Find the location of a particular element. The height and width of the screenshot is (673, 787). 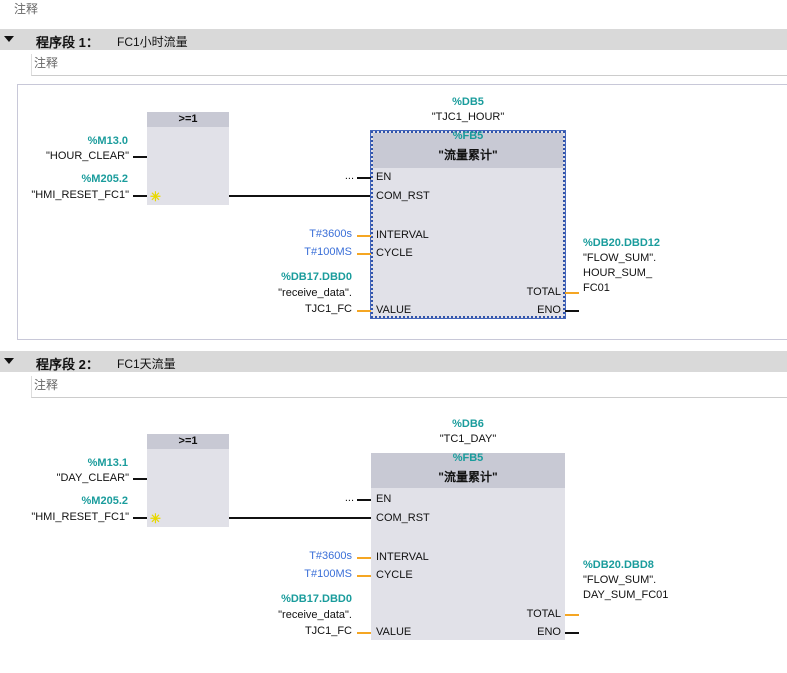

input1-address: %M13.0 is located at coordinates (107, 141).